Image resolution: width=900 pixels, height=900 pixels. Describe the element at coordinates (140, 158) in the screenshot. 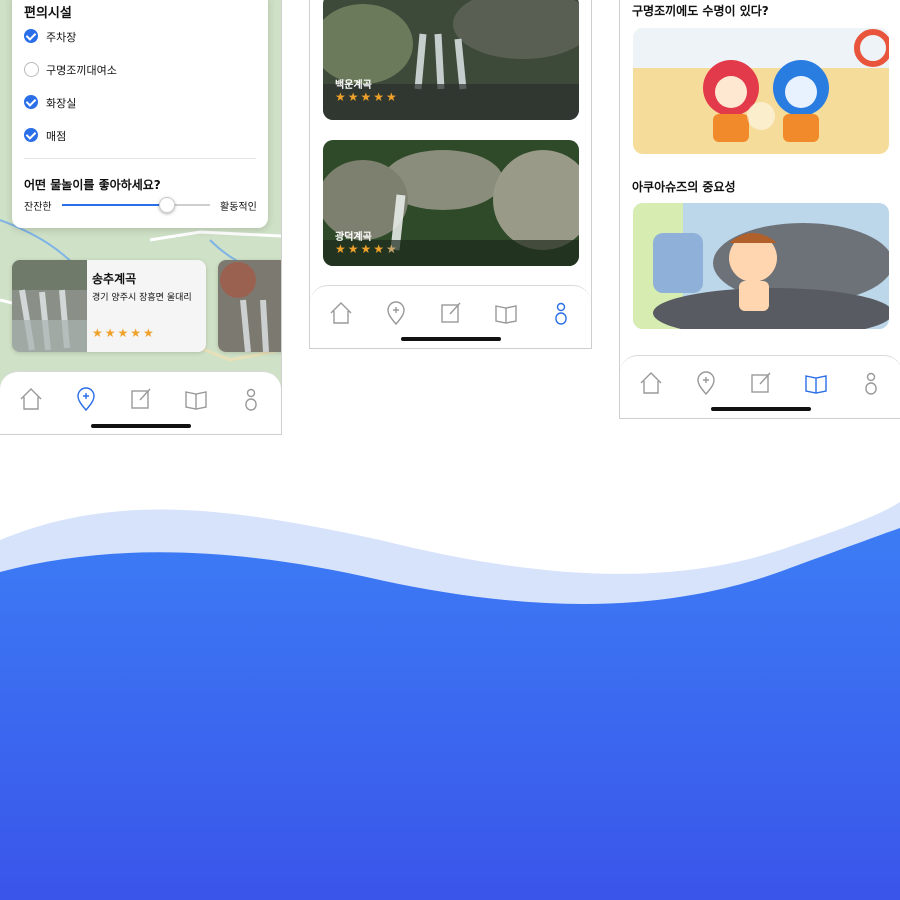

I see `divider` at that location.